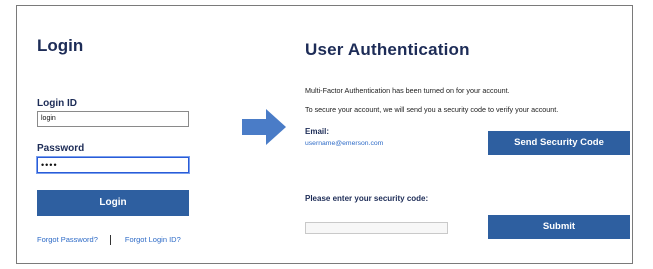 This screenshot has height=269, width=653. I want to click on link-divider, so click(110, 240).